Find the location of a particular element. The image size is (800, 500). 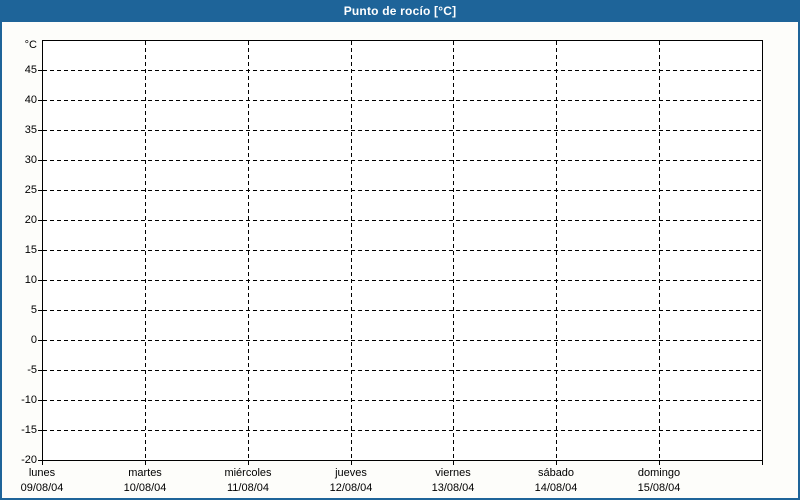

y-tick-label: -5 is located at coordinates (32, 370).